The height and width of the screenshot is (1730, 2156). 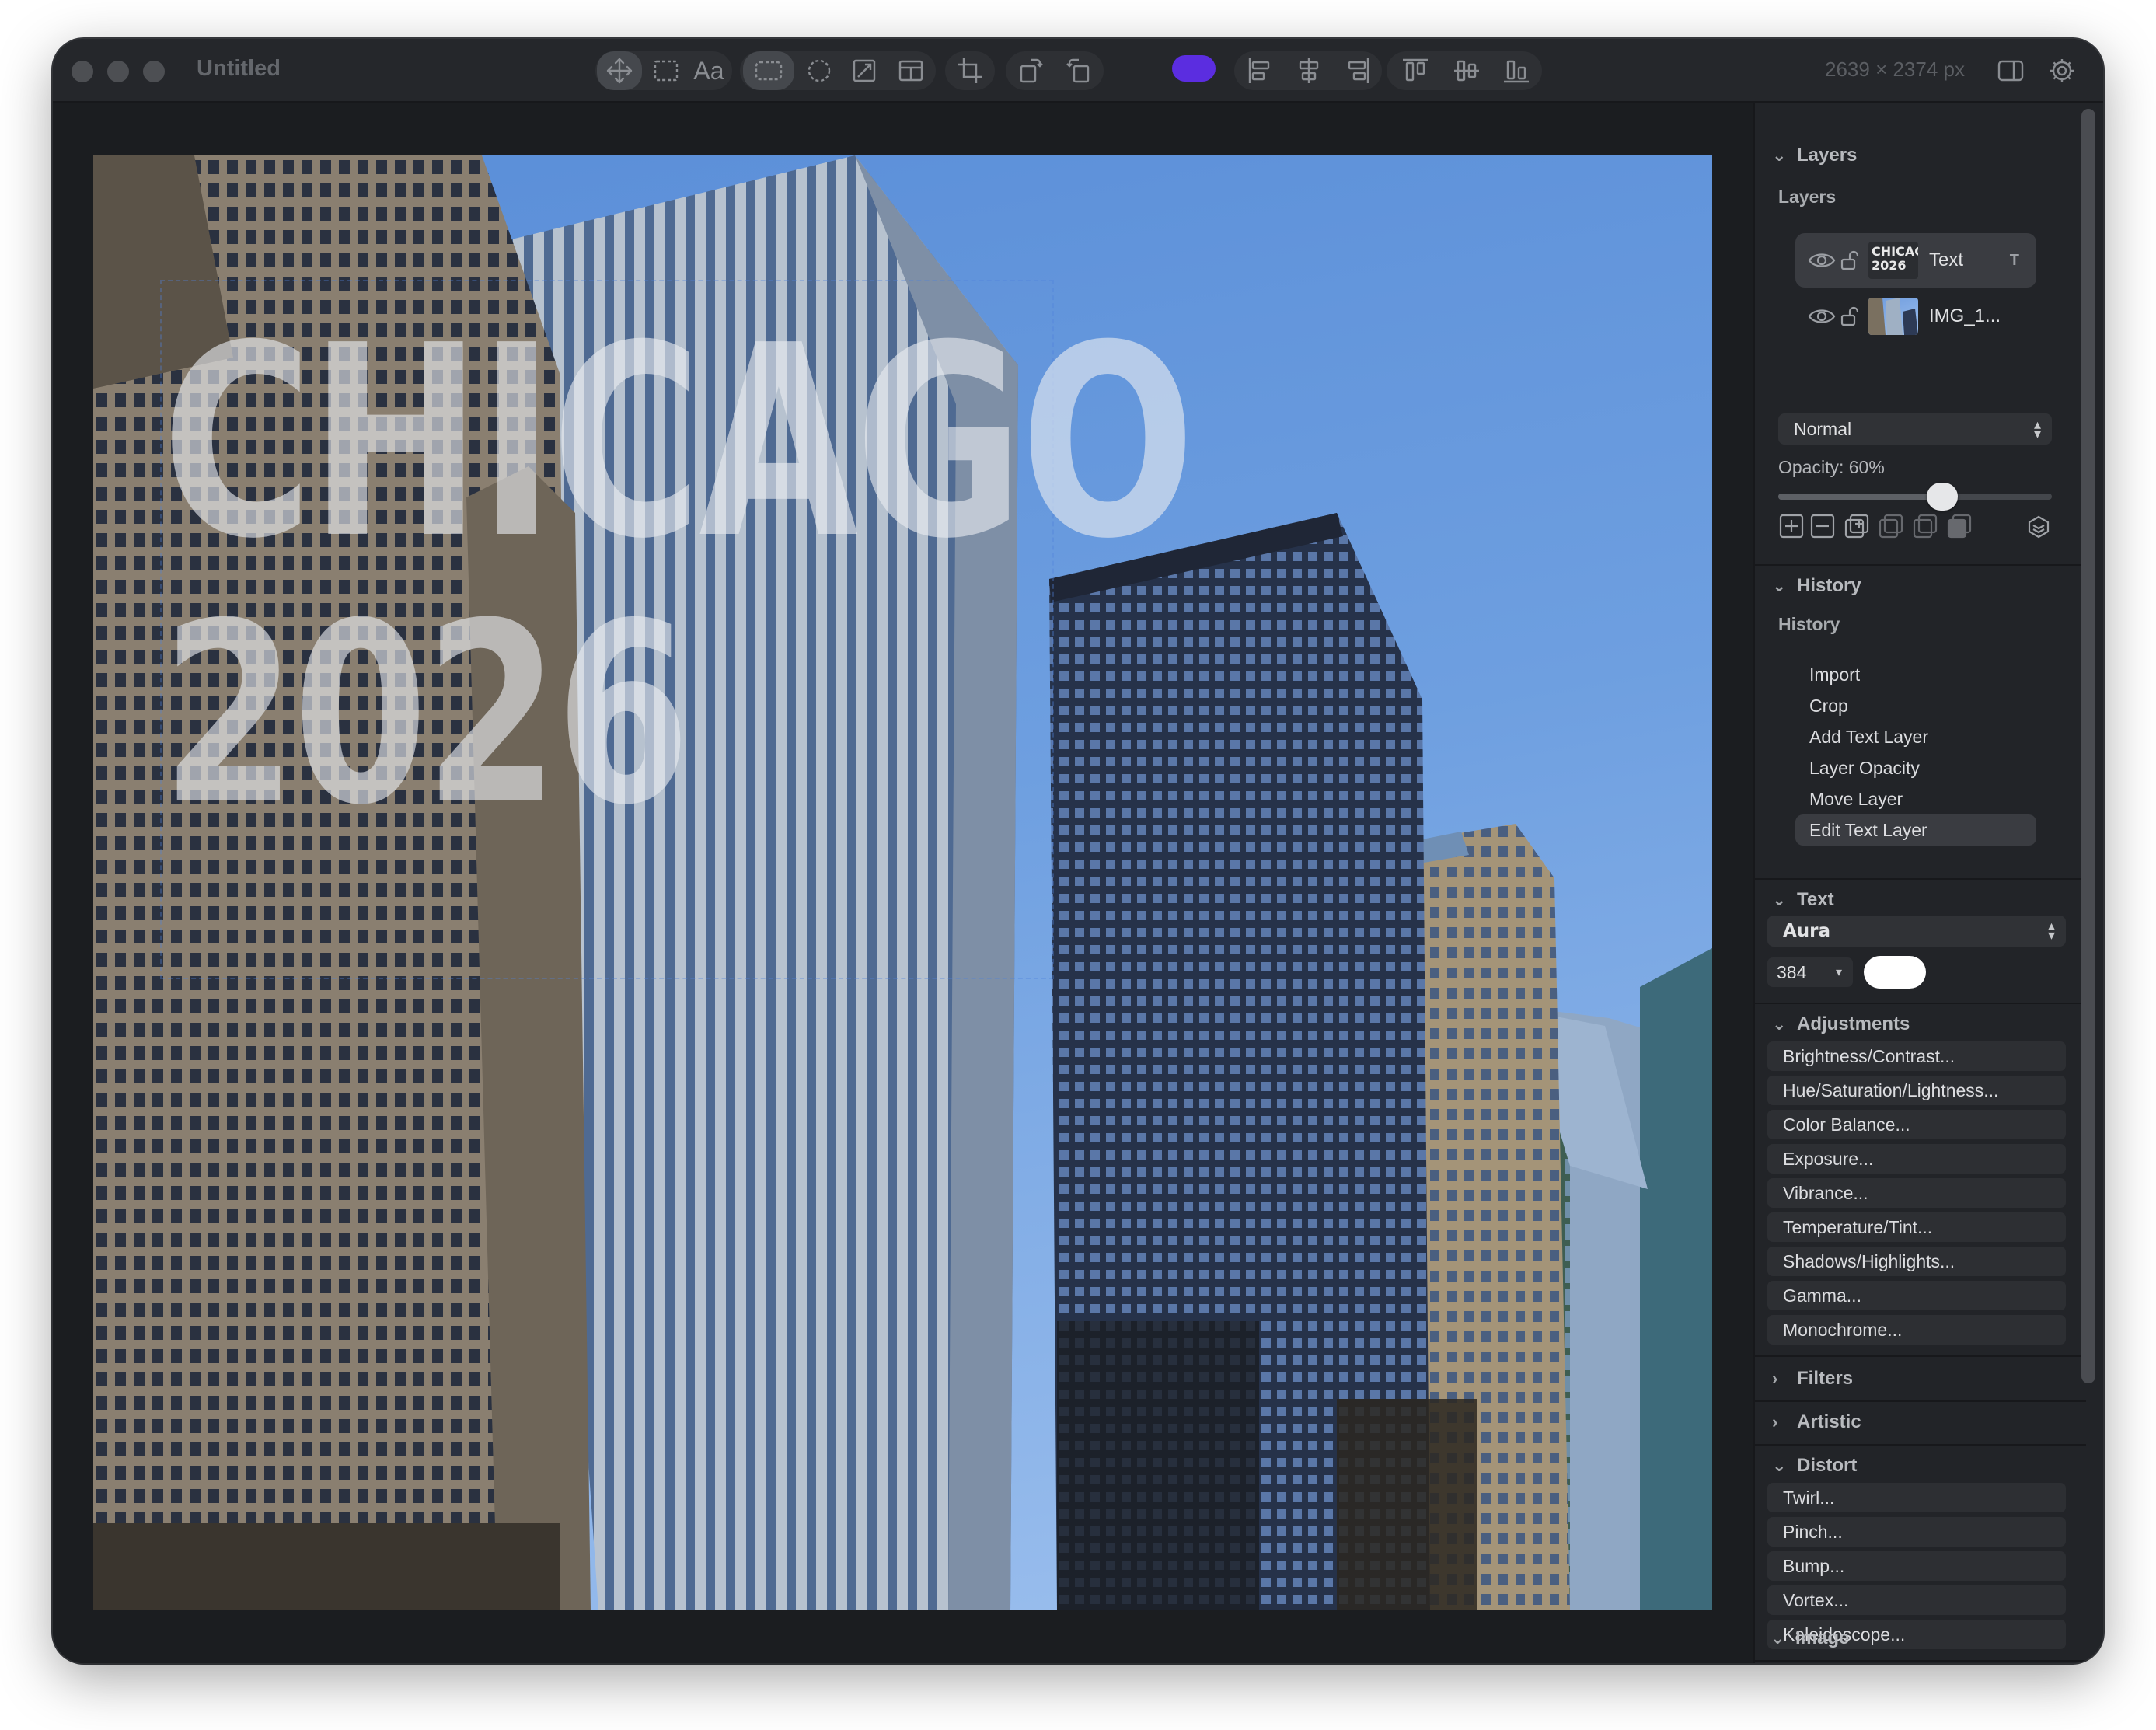 What do you see at coordinates (1816, 586) in the screenshot?
I see `history-section-header: ⌄ History` at bounding box center [1816, 586].